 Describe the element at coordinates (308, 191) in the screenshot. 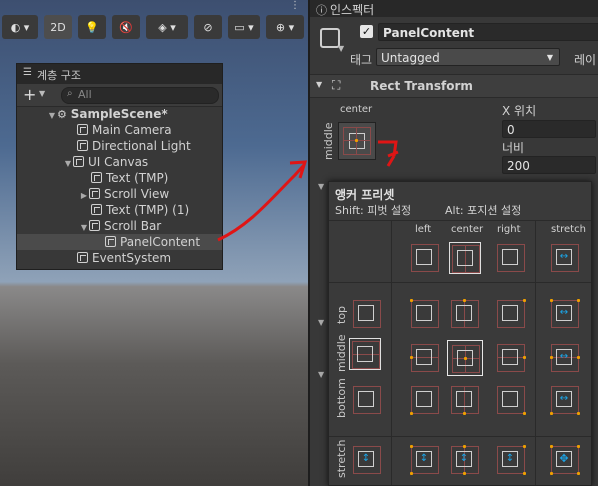

I see `annotation-overlay` at that location.